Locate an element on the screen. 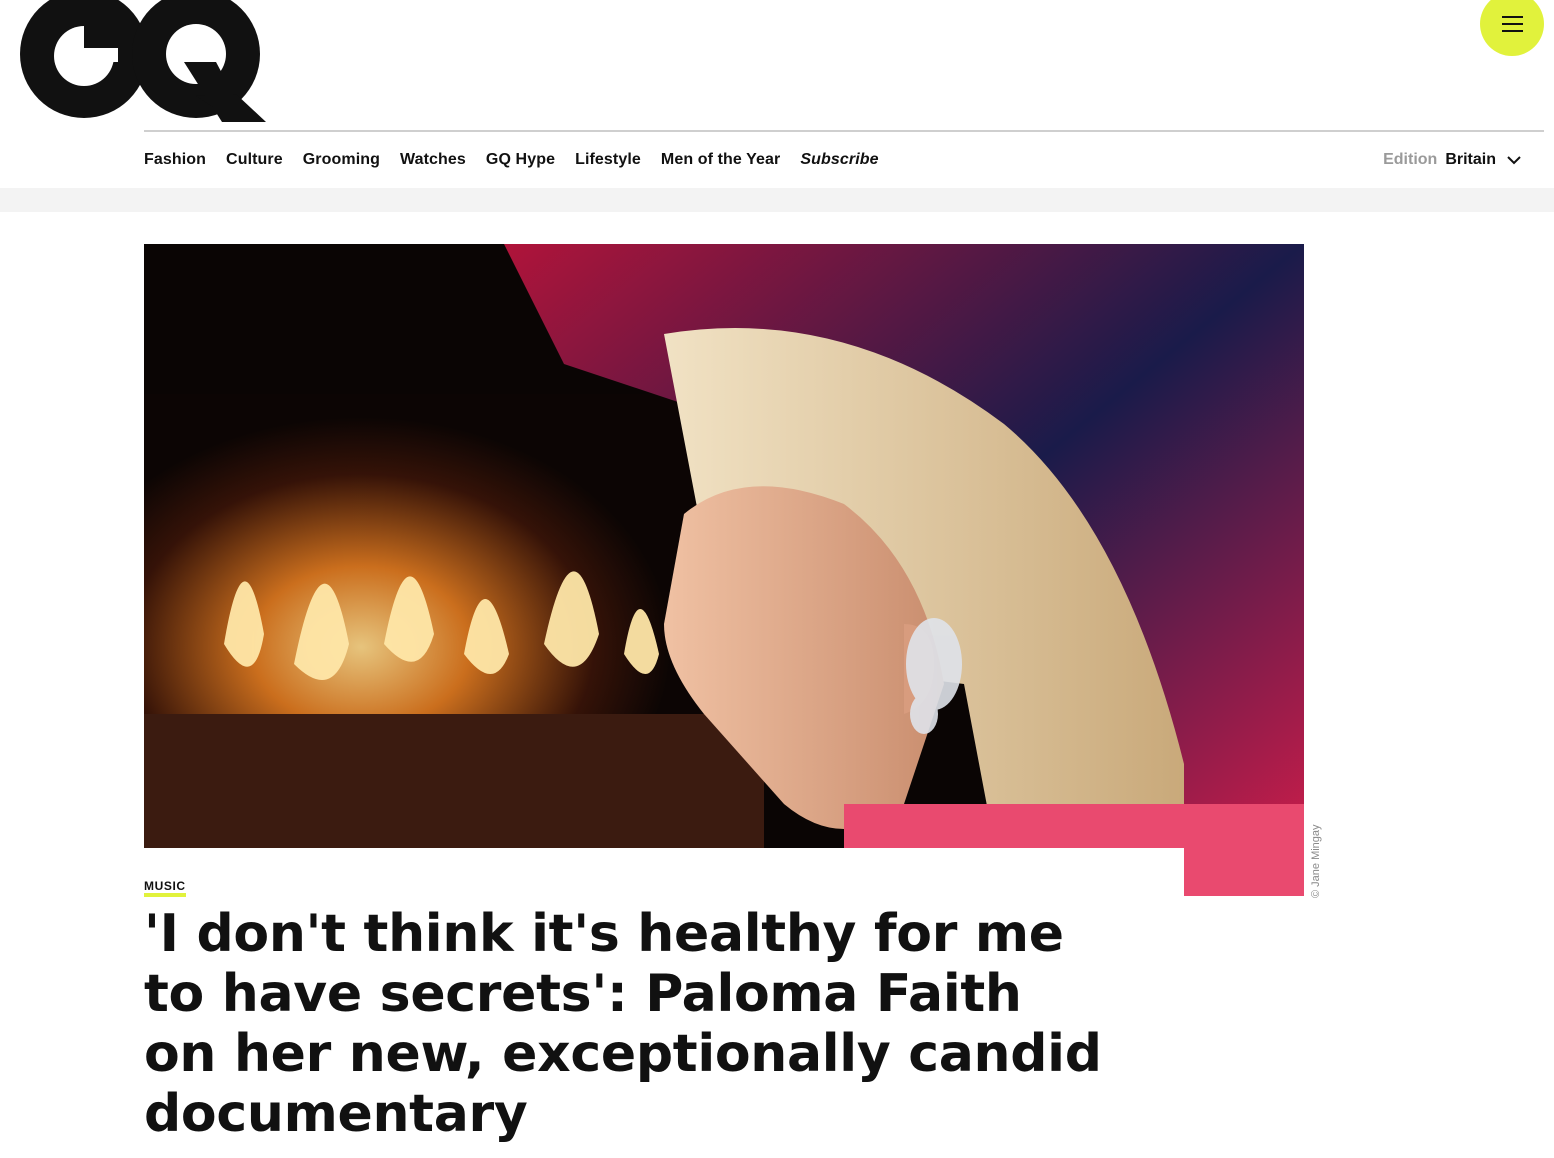  nav-divider is located at coordinates (844, 131).